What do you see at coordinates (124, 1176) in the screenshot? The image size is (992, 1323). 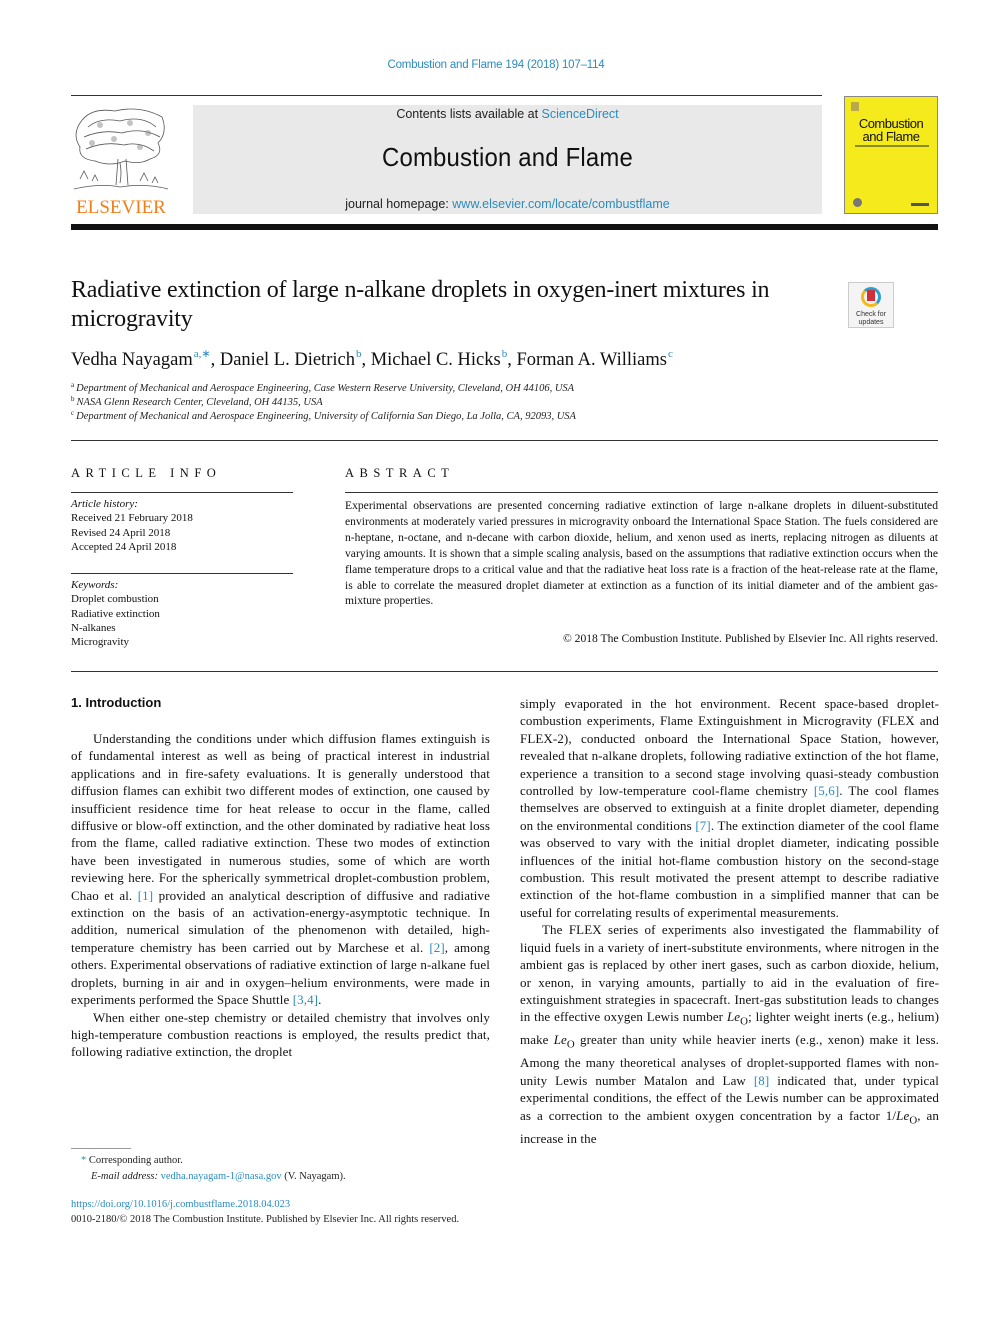 I see `email-label: E-mail address:` at bounding box center [124, 1176].